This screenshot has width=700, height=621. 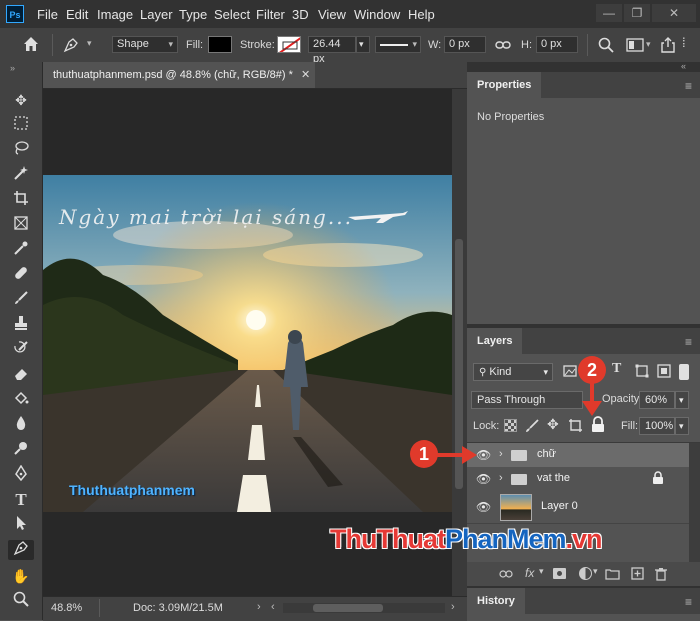 I want to click on menu-type: Type, so click(x=193, y=14).